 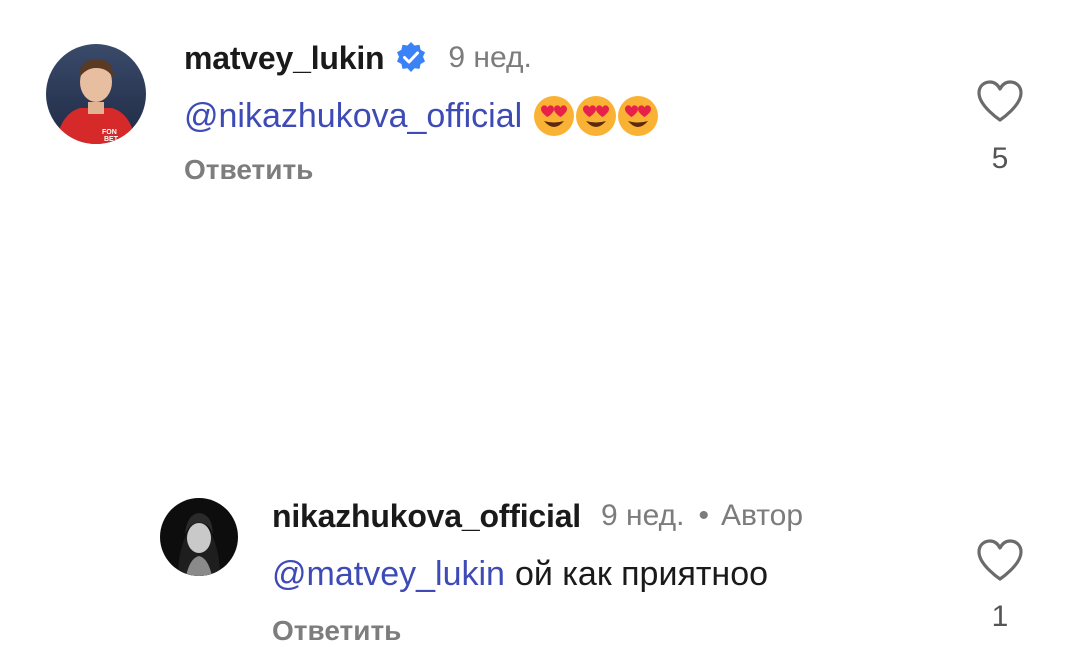 I want to click on svg-text: BET, so click(x=111, y=139).